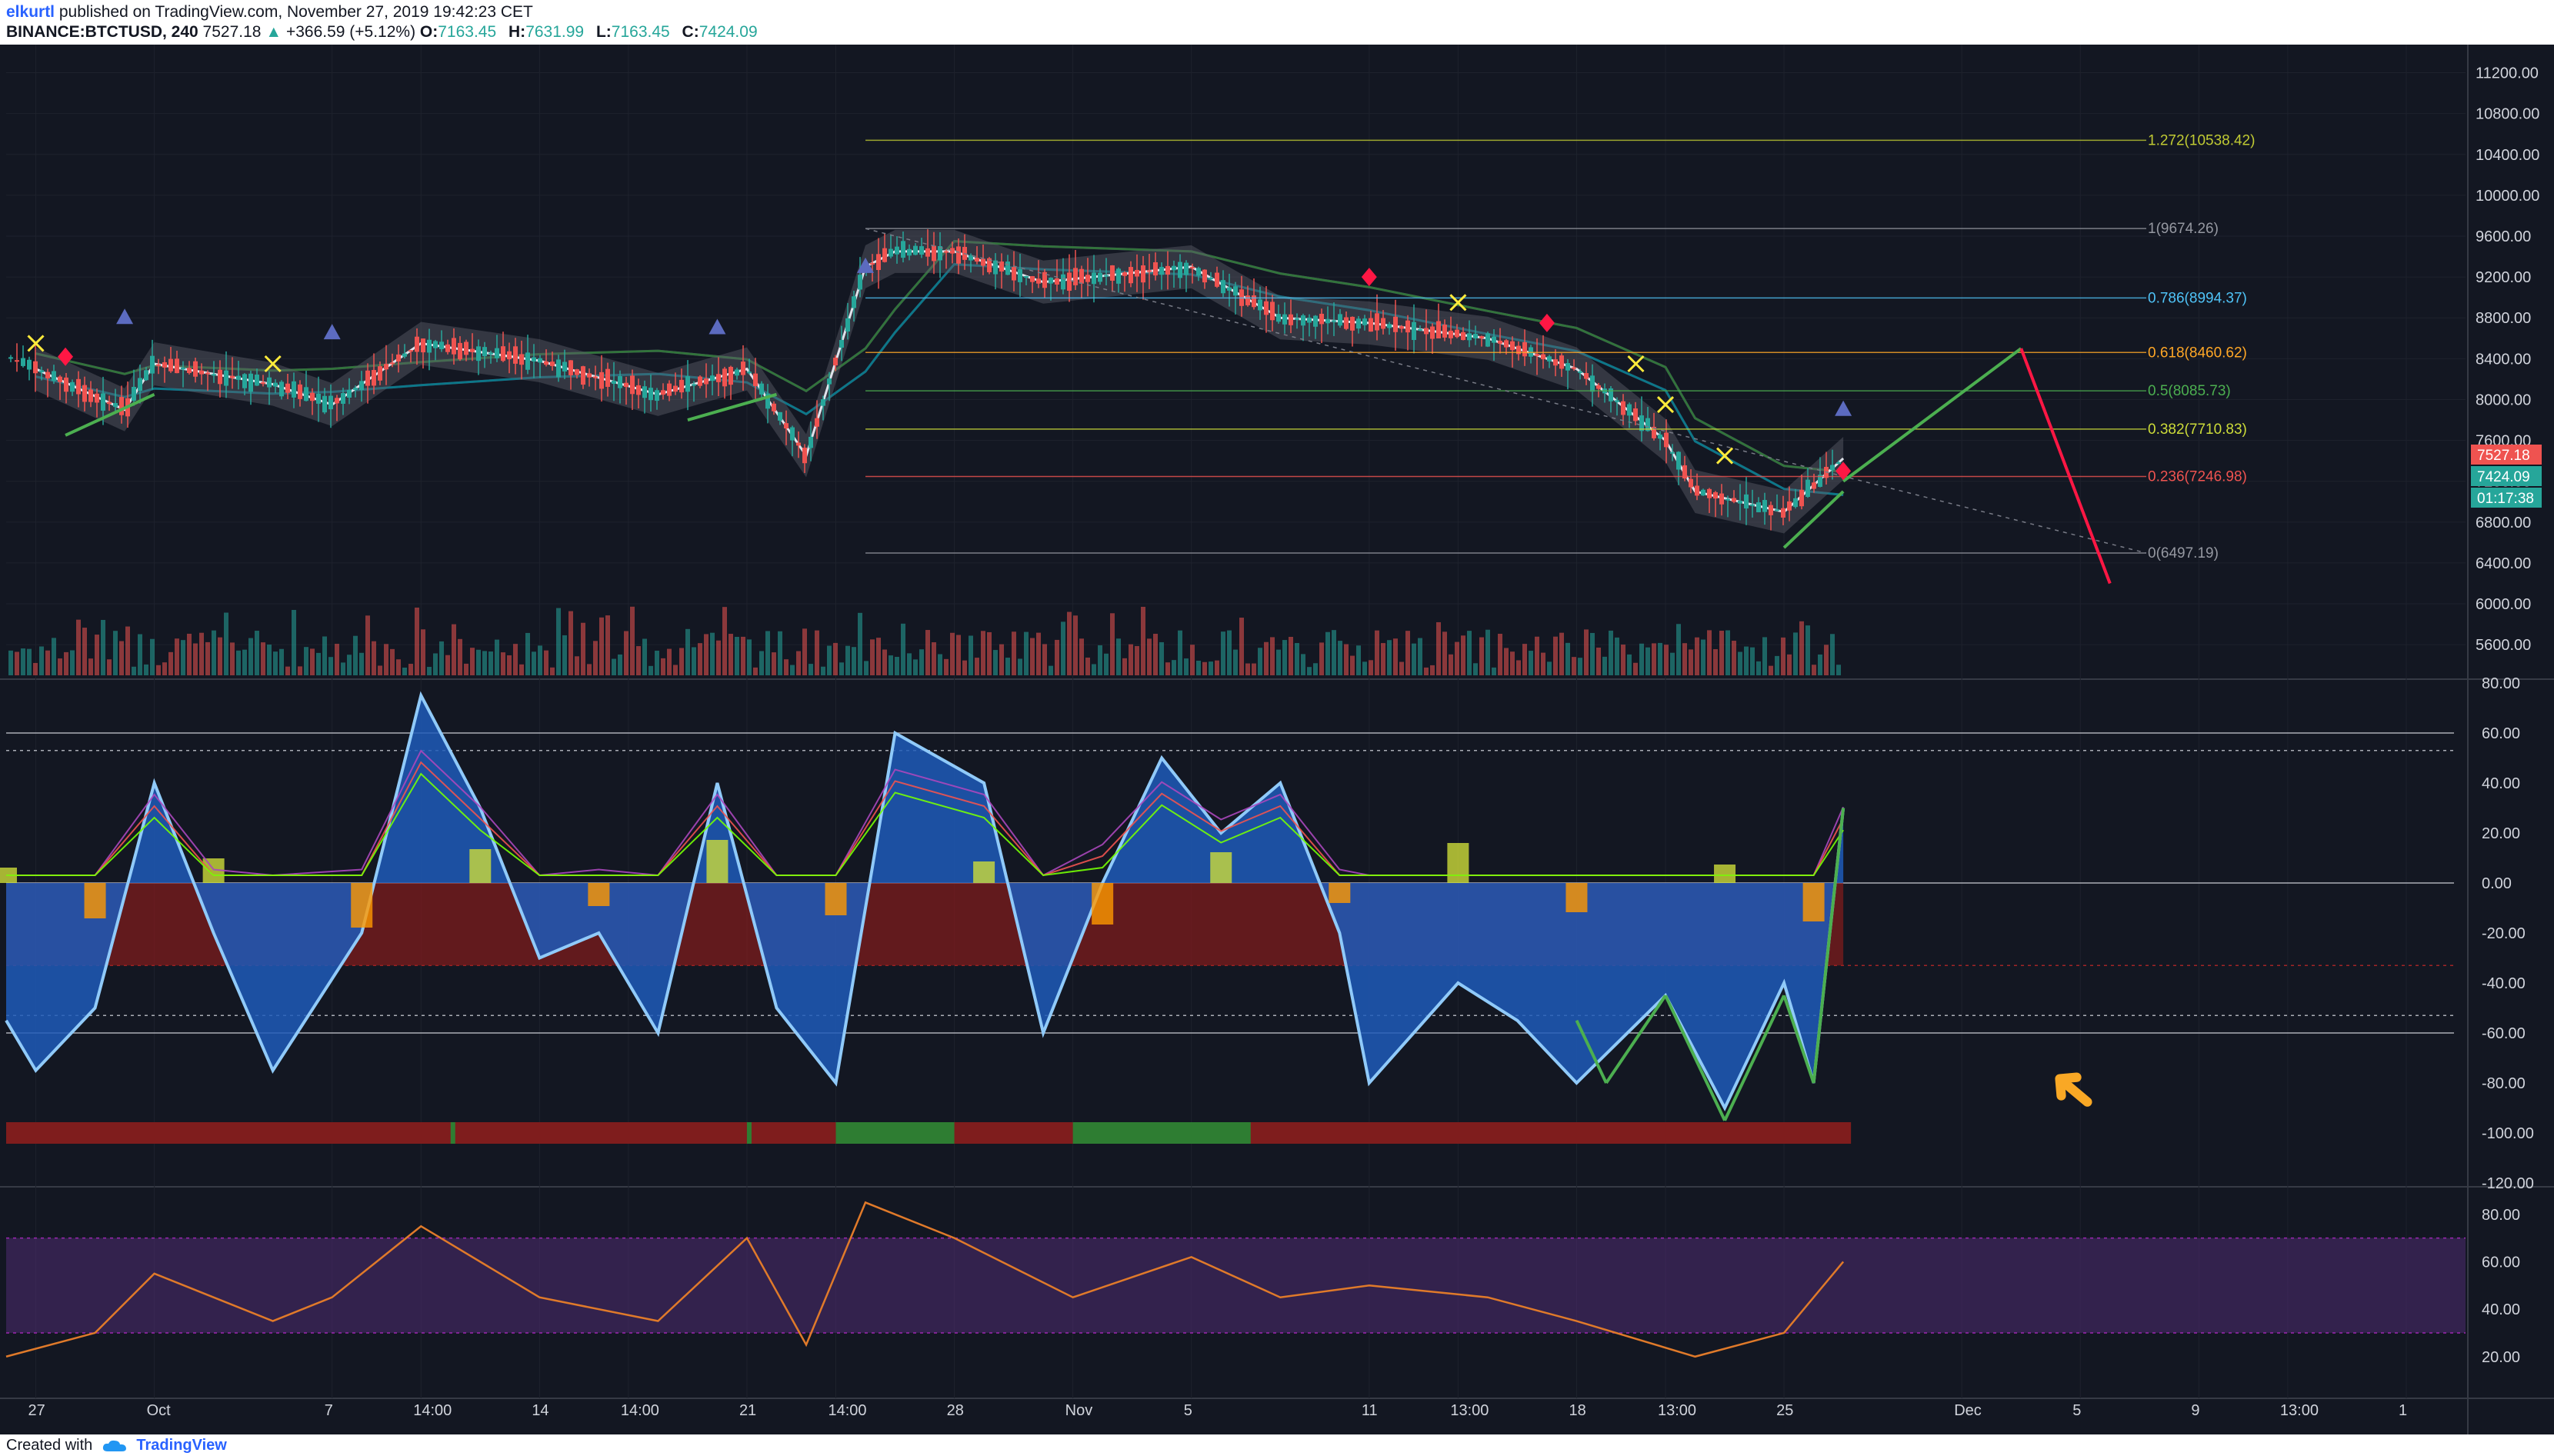 The height and width of the screenshot is (1456, 2554). Describe the element at coordinates (2504, 318) in the screenshot. I see `price-tick-label: 8800.00` at that location.